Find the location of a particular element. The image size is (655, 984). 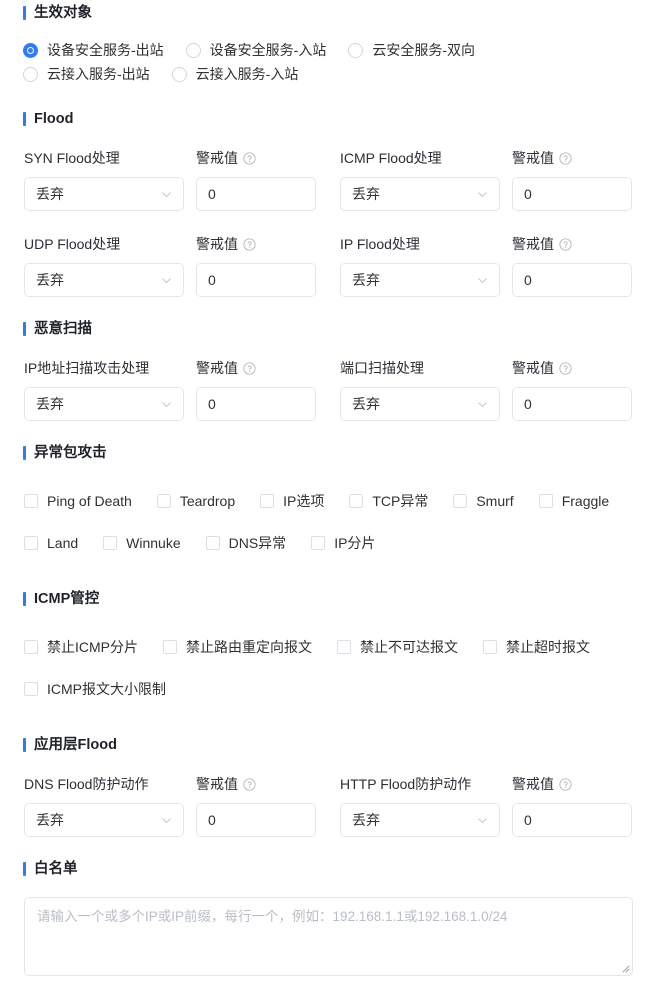

checkbox-dns-anomaly: DNS异常 is located at coordinates (245, 543).